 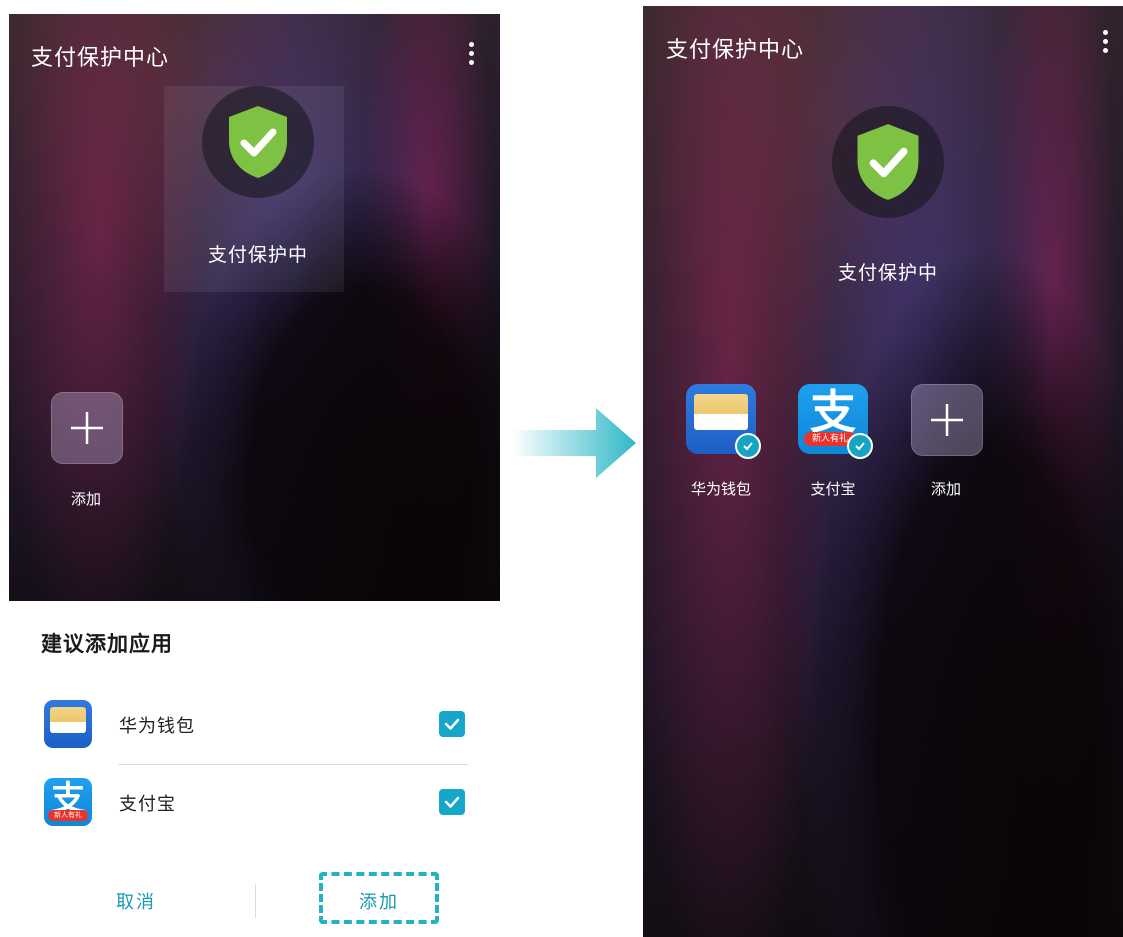 What do you see at coordinates (157, 726) in the screenshot?
I see `app-name: 华为钱包` at bounding box center [157, 726].